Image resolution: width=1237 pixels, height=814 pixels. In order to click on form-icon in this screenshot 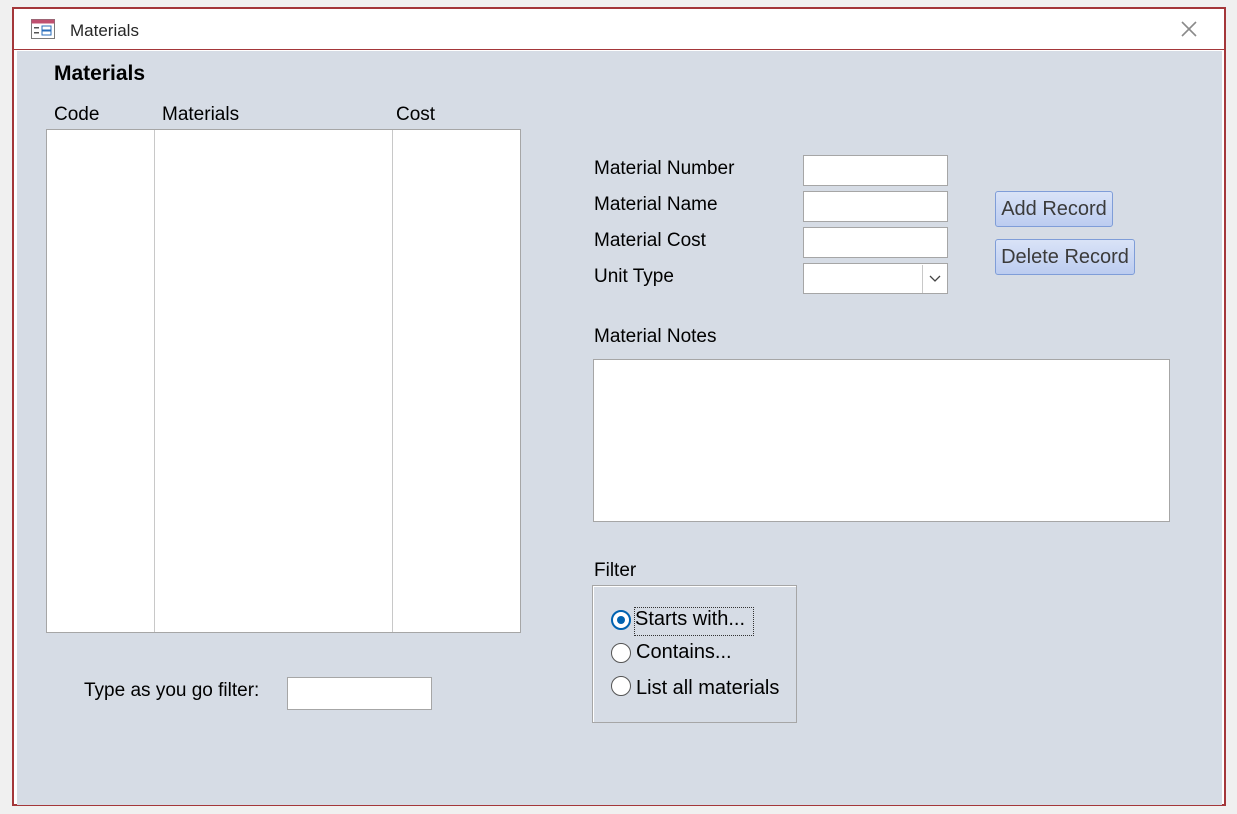, I will do `click(43, 29)`.